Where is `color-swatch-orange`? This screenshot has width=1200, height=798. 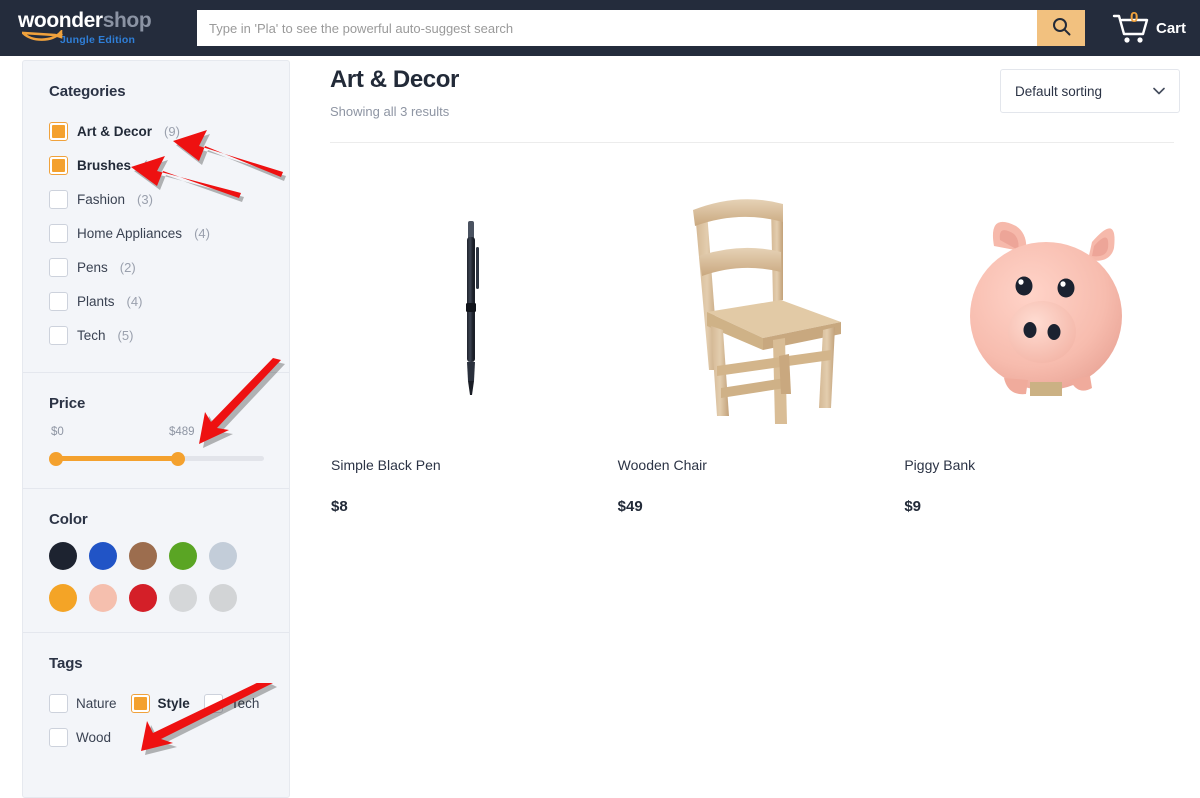 color-swatch-orange is located at coordinates (63, 598).